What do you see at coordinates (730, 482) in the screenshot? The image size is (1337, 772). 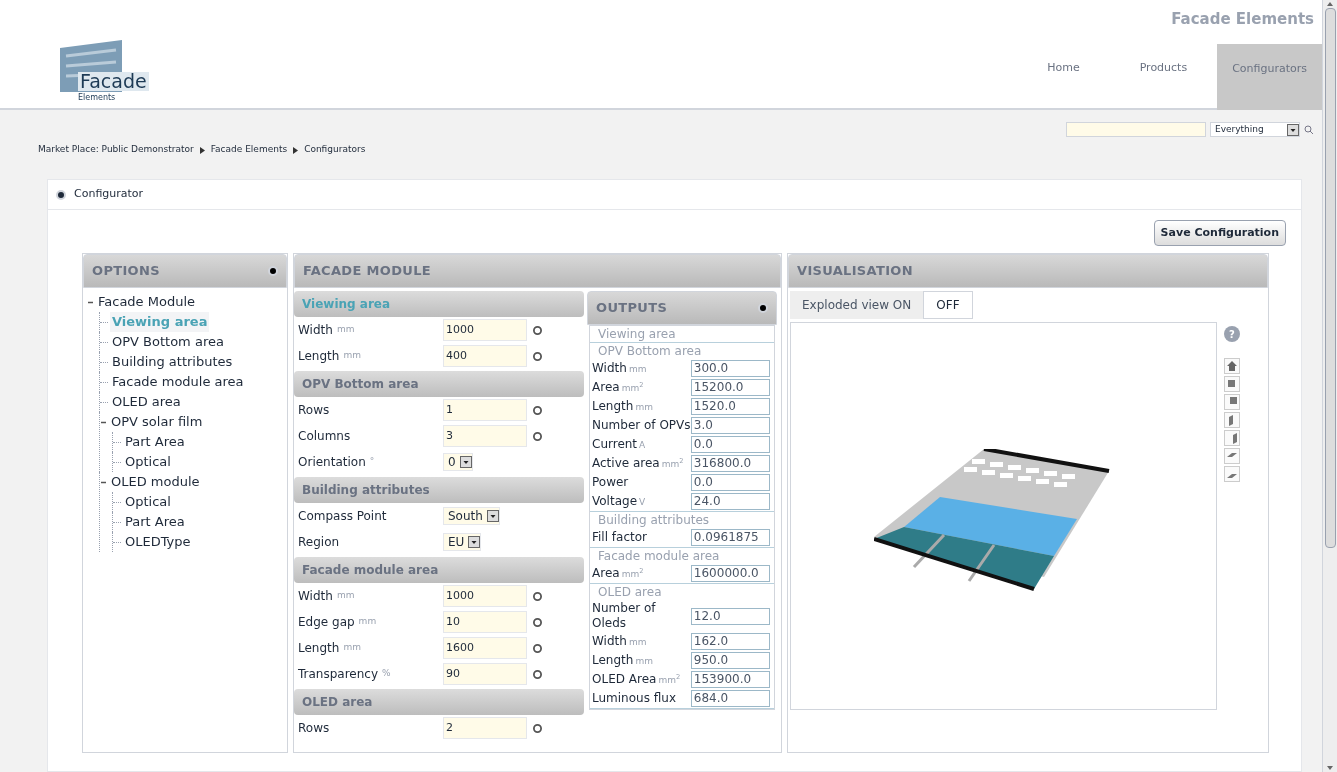 I see `output-field: 0.0` at bounding box center [730, 482].